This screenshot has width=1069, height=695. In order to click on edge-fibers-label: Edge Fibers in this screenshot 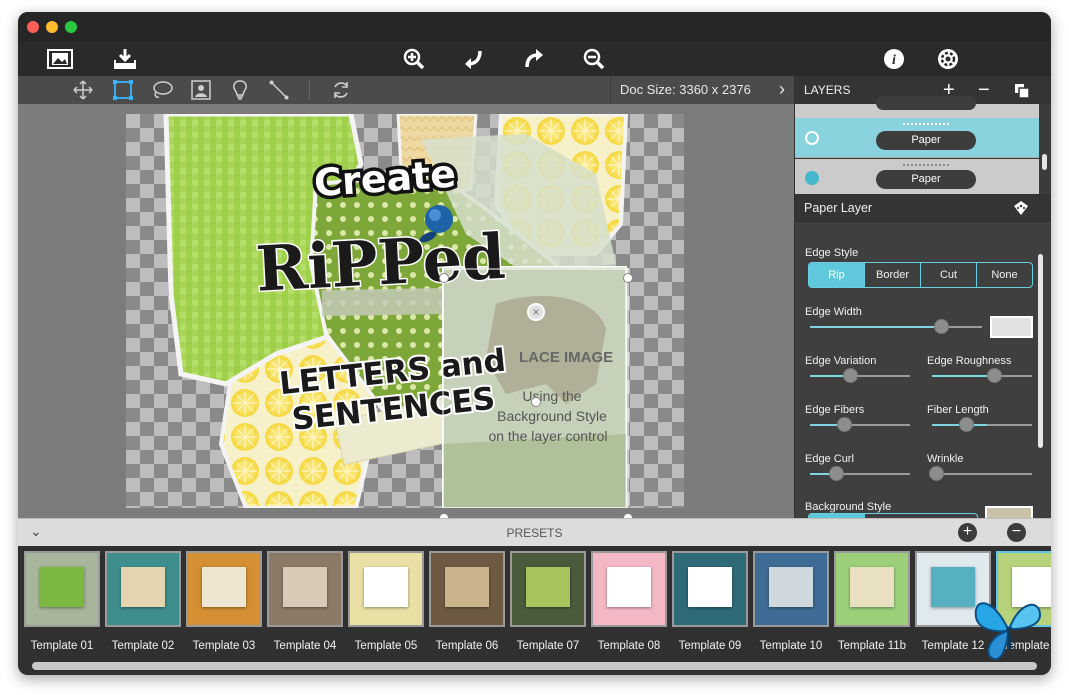, I will do `click(835, 410)`.